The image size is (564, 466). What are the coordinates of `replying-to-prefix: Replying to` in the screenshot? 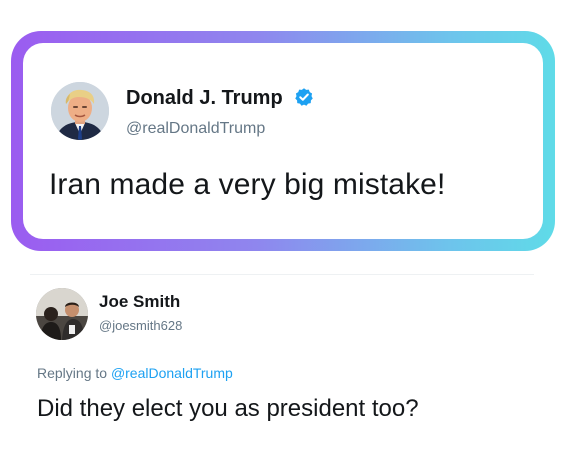 It's located at (74, 373).